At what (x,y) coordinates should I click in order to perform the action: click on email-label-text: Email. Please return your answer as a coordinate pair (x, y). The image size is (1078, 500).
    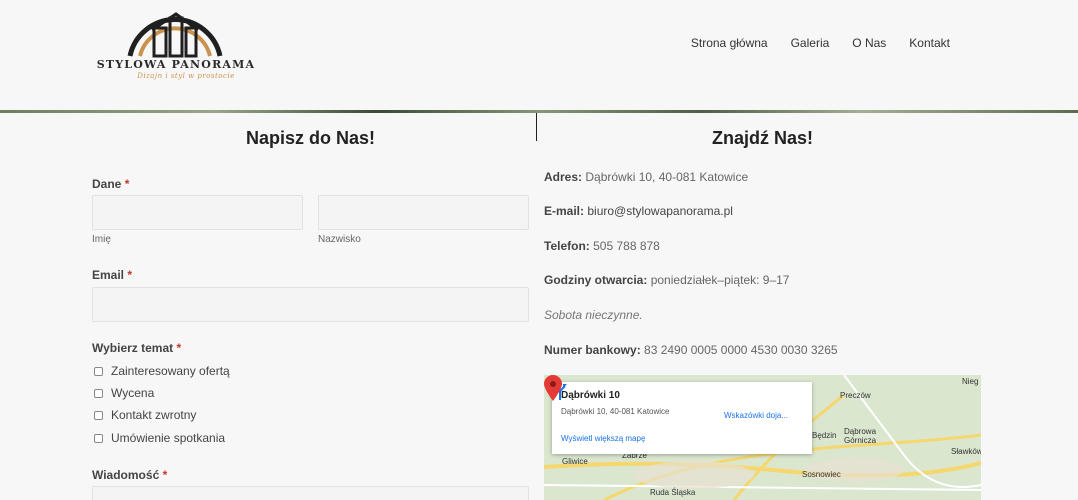
    Looking at the image, I should click on (108, 275).